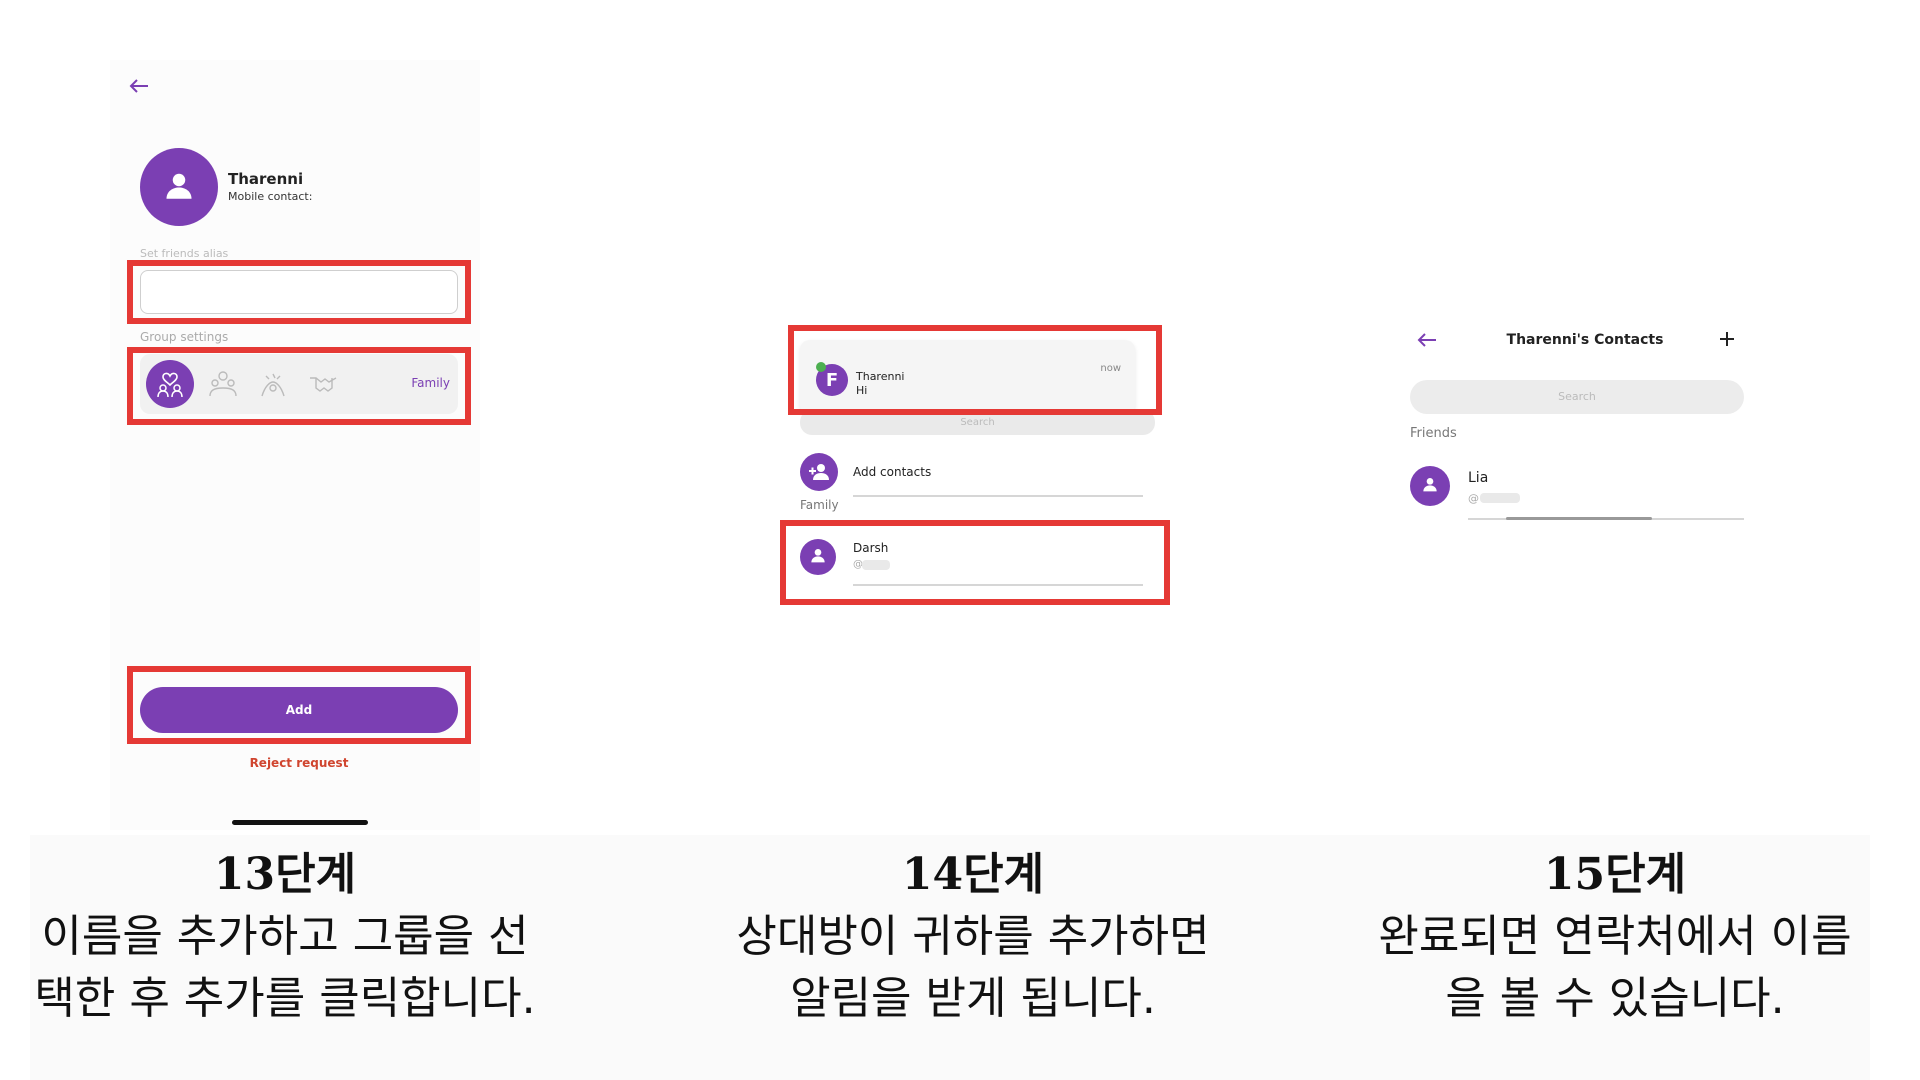 This screenshot has width=1920, height=1080. What do you see at coordinates (285, 998) in the screenshot?
I see `step-line-2: 택한 후 추가를 클릭합니다.` at bounding box center [285, 998].